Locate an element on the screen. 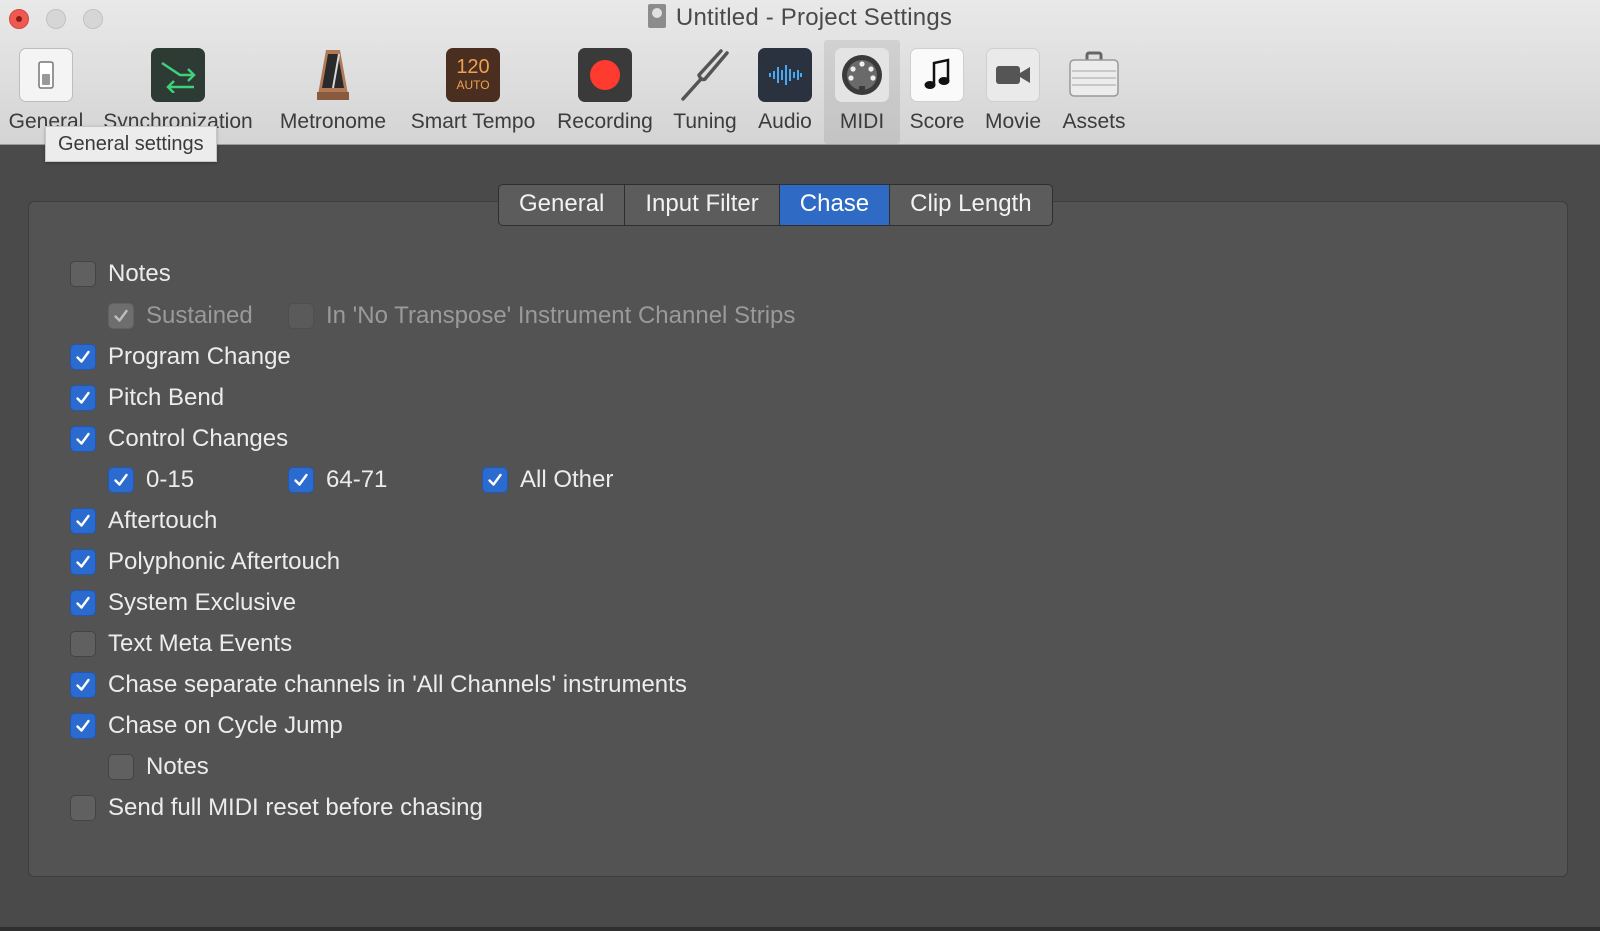 The width and height of the screenshot is (1600, 931). option-pitch-bend: Pitch Bend is located at coordinates (147, 398).